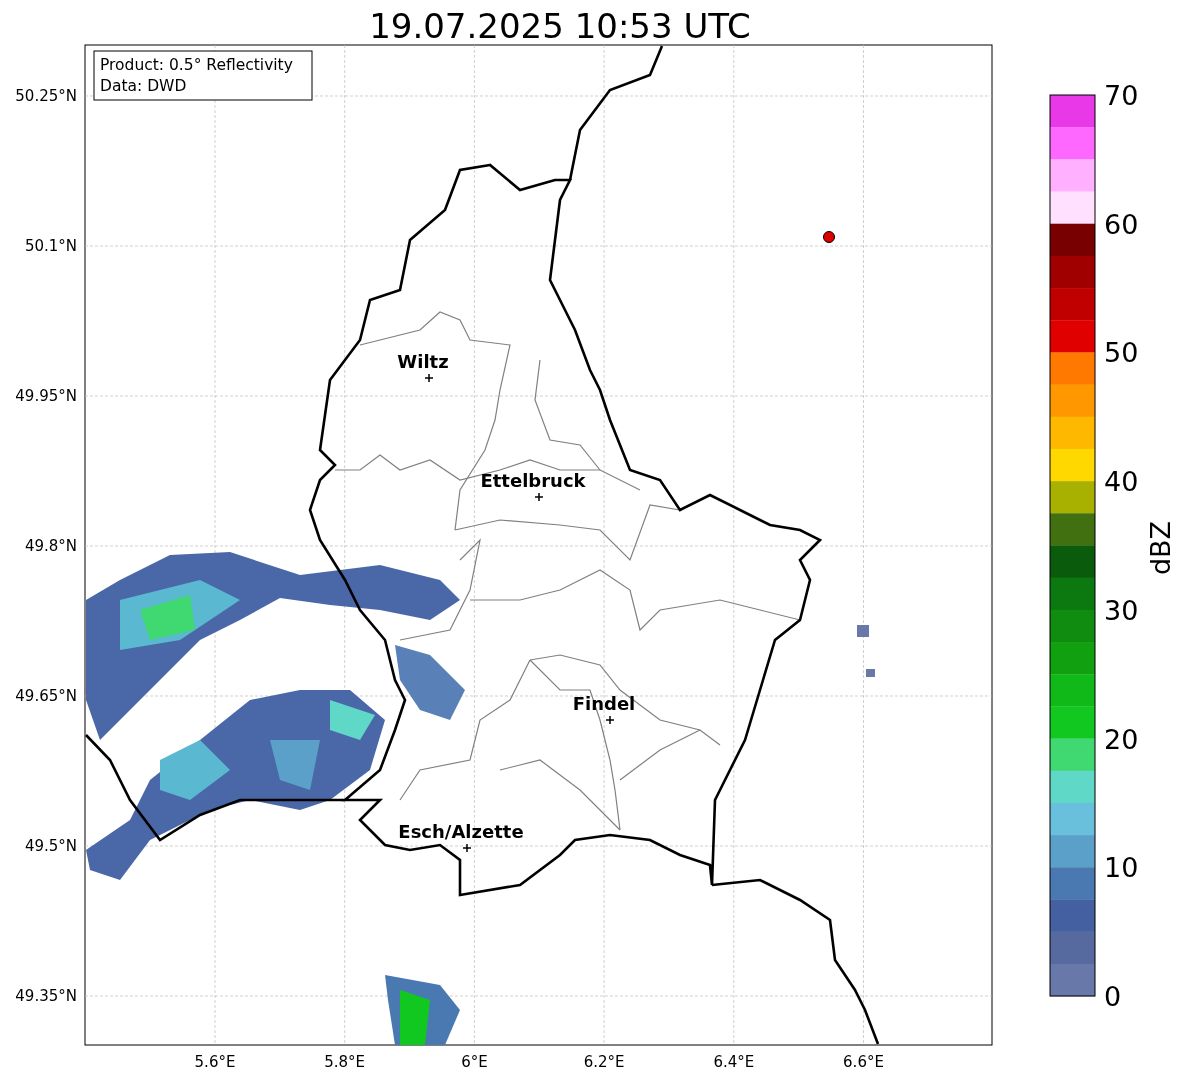 The width and height of the screenshot is (1184, 1081). What do you see at coordinates (1121, 224) in the screenshot?
I see `colorbar-tick-label: 60` at bounding box center [1121, 224].